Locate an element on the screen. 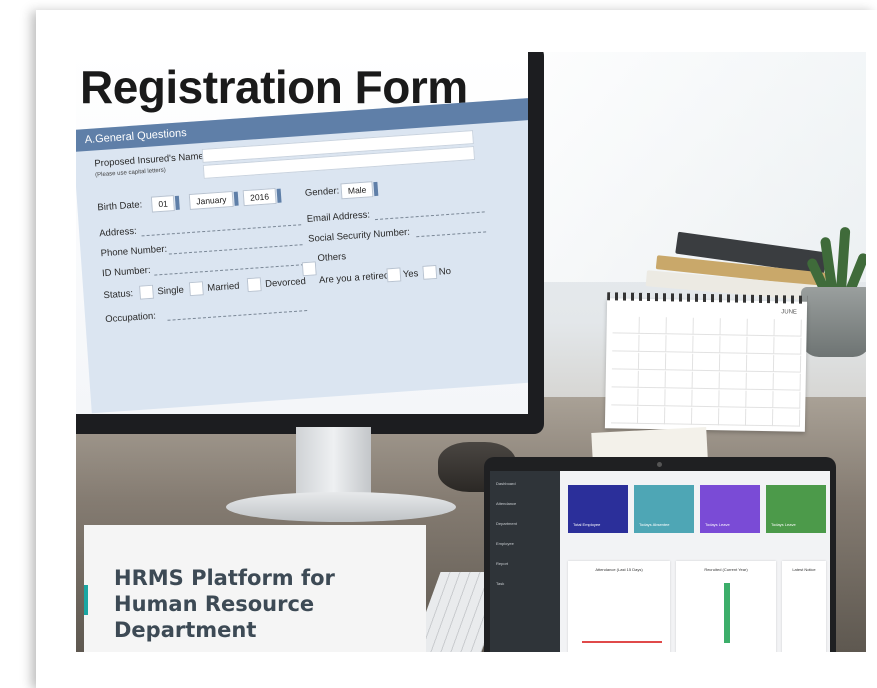 The width and height of the screenshot is (877, 688). caption-line-3: Department is located at coordinates (185, 630).